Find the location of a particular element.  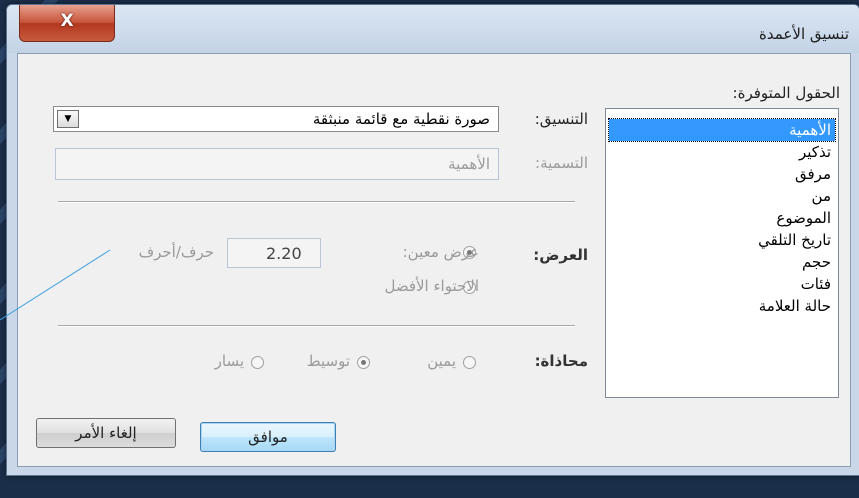

align-left-radio is located at coordinates (257, 362).